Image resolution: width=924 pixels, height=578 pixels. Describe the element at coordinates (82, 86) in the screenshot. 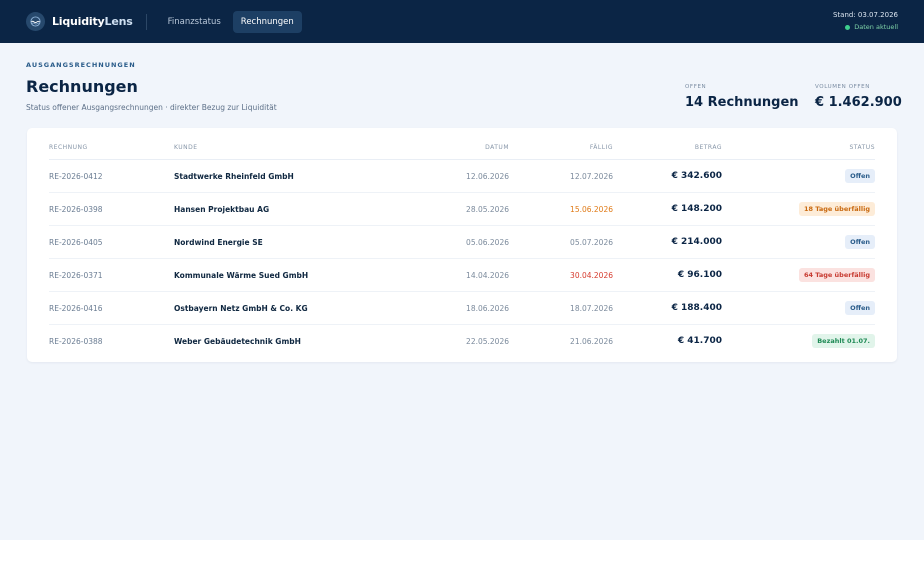

I see `page-title: Rechnungen` at that location.